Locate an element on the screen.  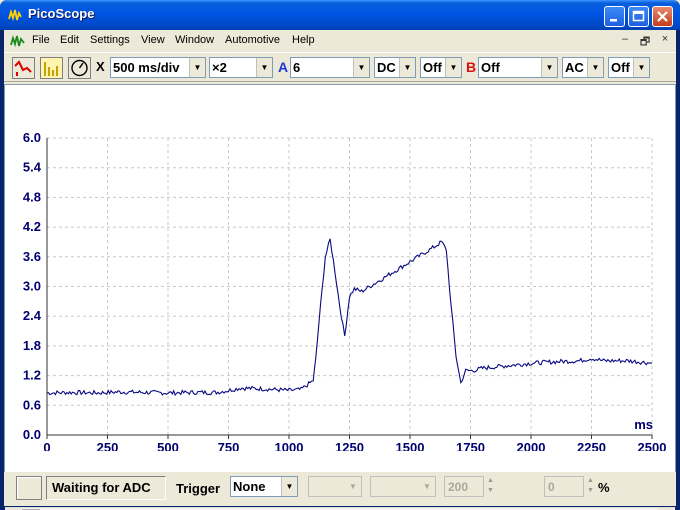
document-icon is located at coordinates (17, 41).